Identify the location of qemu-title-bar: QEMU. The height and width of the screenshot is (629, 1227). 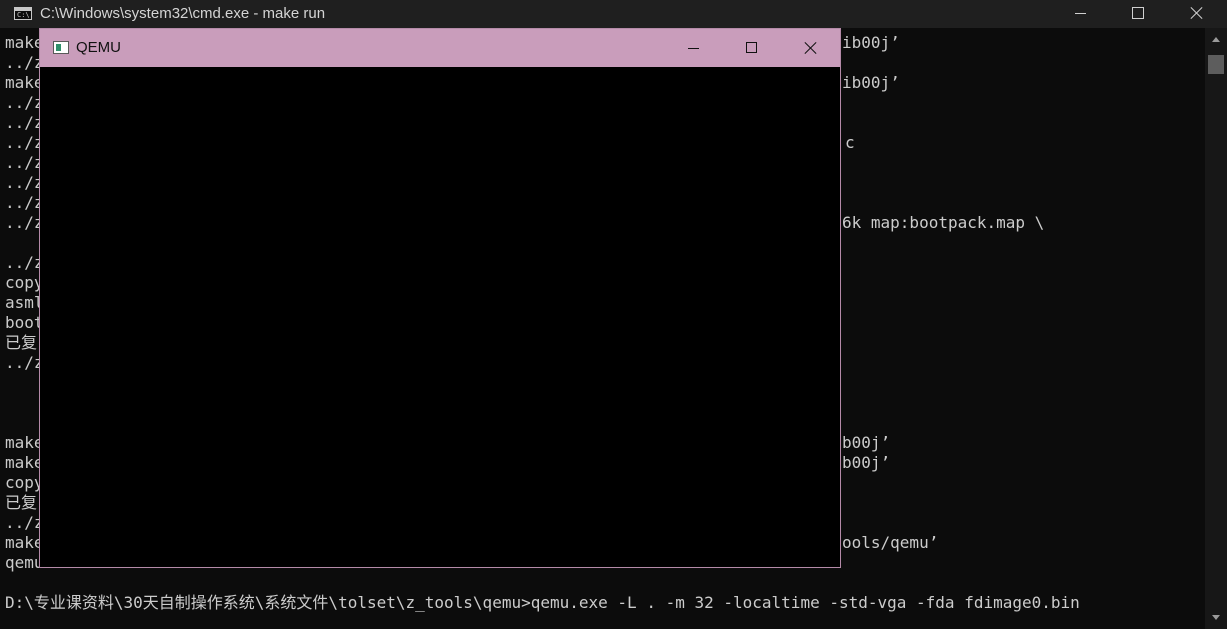
(440, 48).